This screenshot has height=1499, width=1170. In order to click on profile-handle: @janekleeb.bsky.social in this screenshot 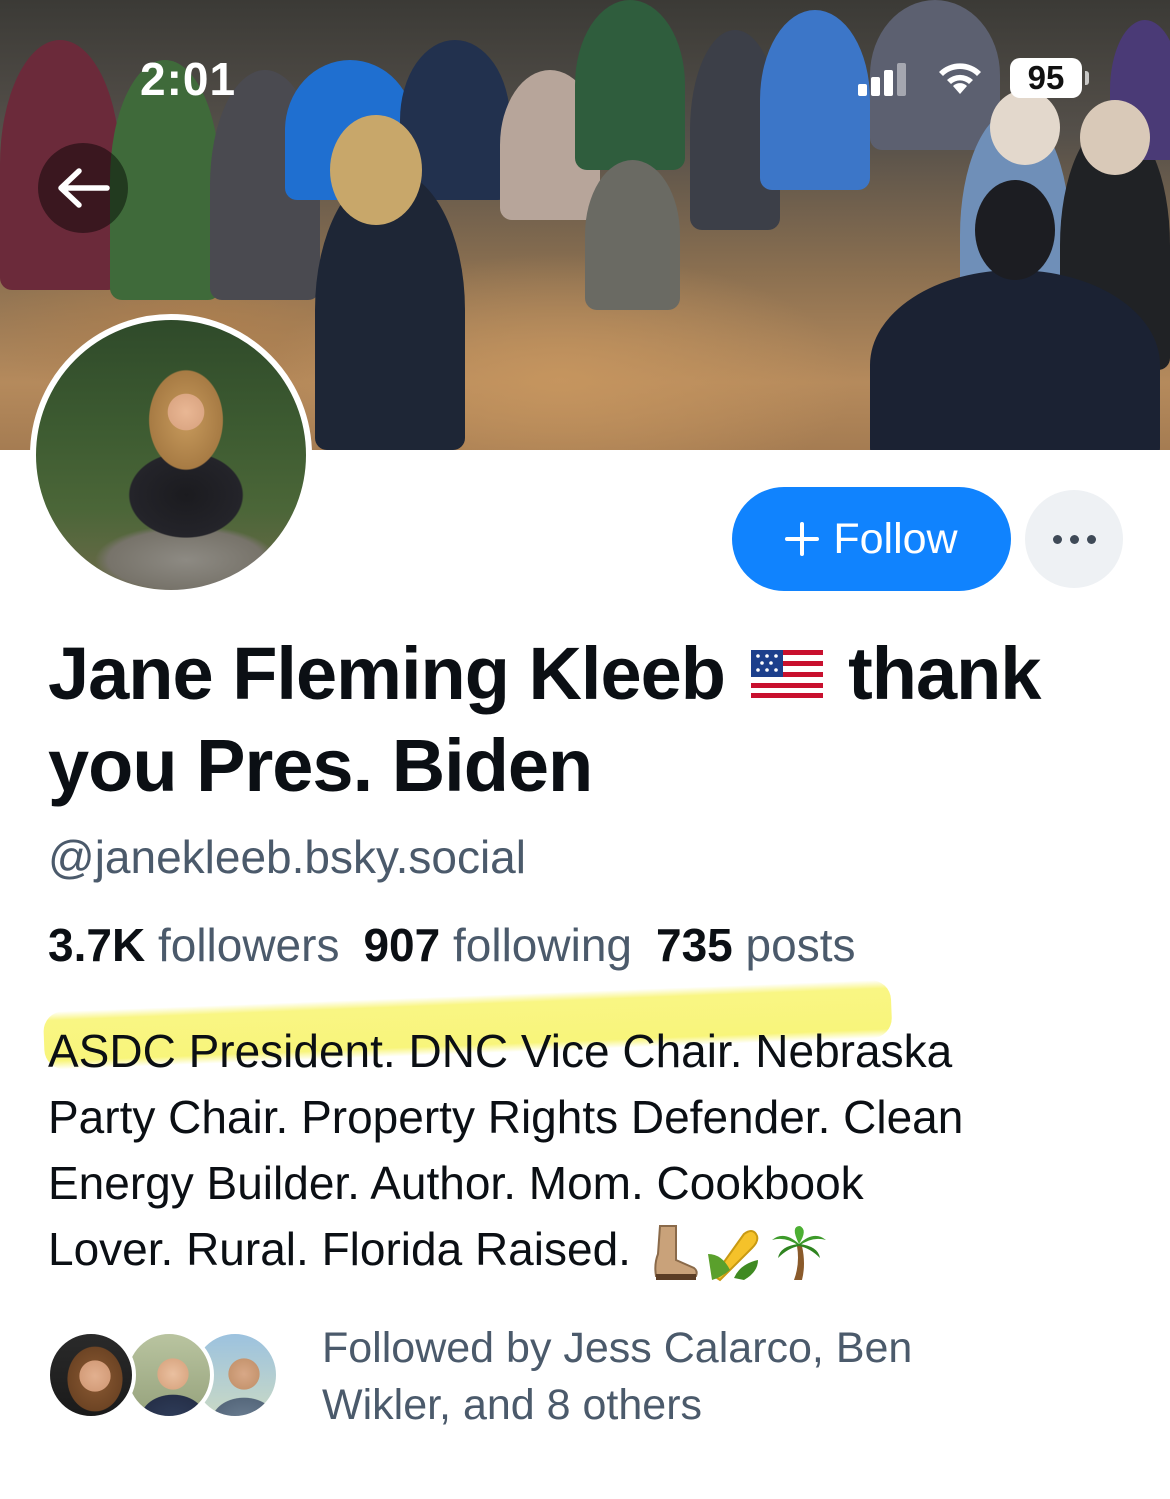, I will do `click(287, 857)`.